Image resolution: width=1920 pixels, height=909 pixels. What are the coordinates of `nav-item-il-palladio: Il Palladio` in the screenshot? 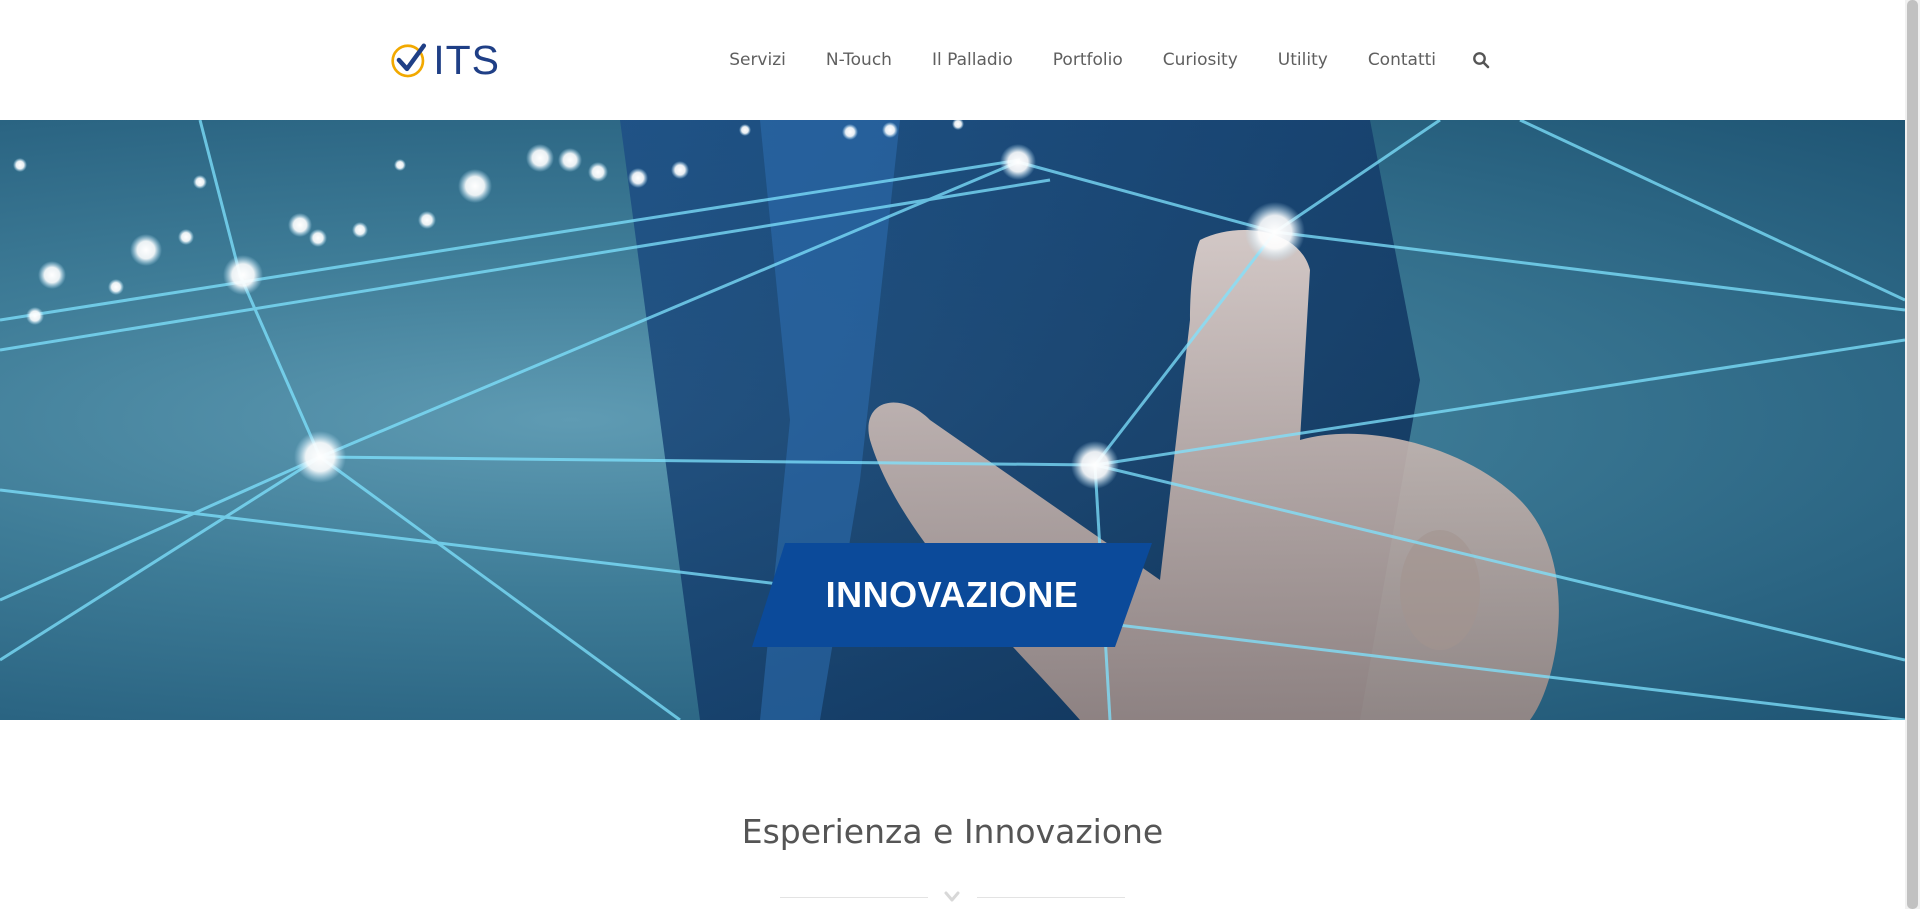 It's located at (972, 60).